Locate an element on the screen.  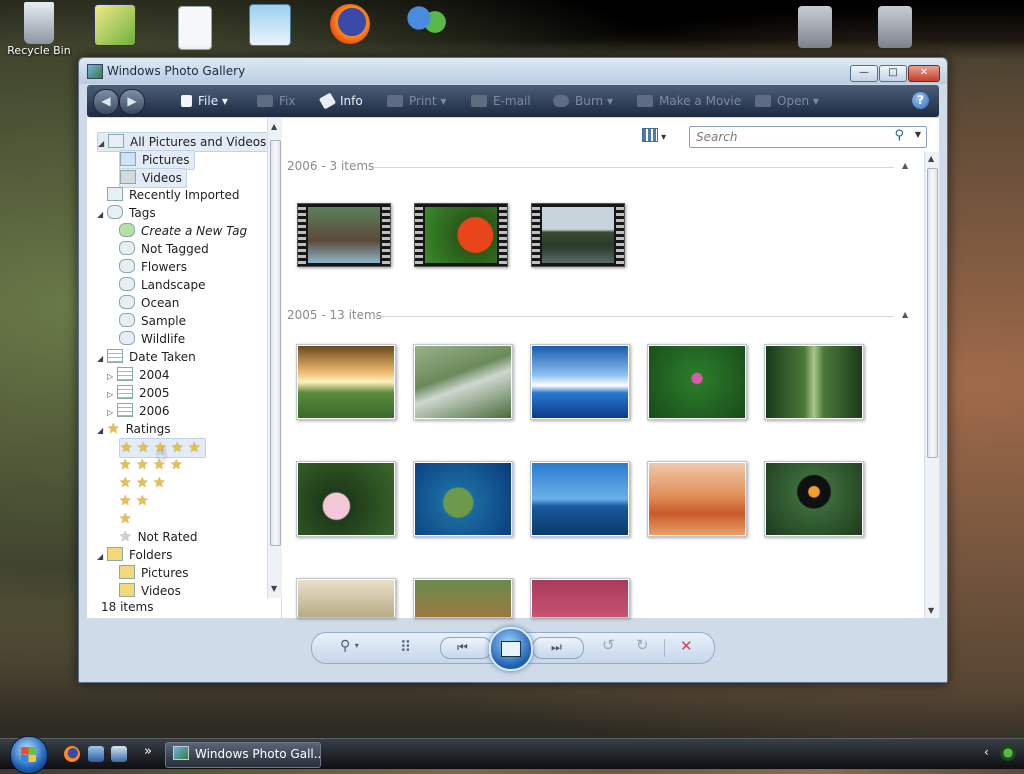
file-menu: File ▾ is located at coordinates (204, 101).